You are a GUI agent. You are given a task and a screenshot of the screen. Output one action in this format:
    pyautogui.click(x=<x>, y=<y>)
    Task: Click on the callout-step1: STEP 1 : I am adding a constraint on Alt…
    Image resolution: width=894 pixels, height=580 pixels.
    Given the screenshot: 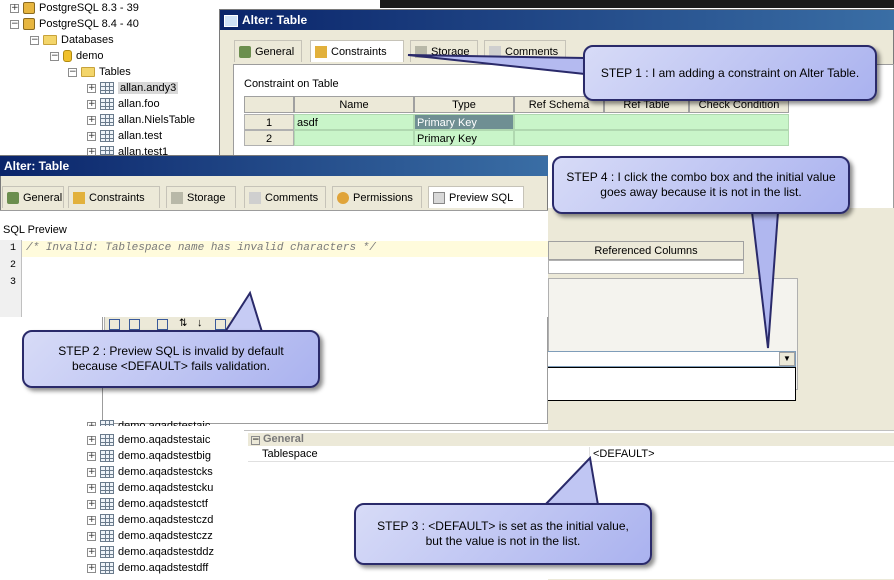 What is the action you would take?
    pyautogui.click(x=730, y=73)
    